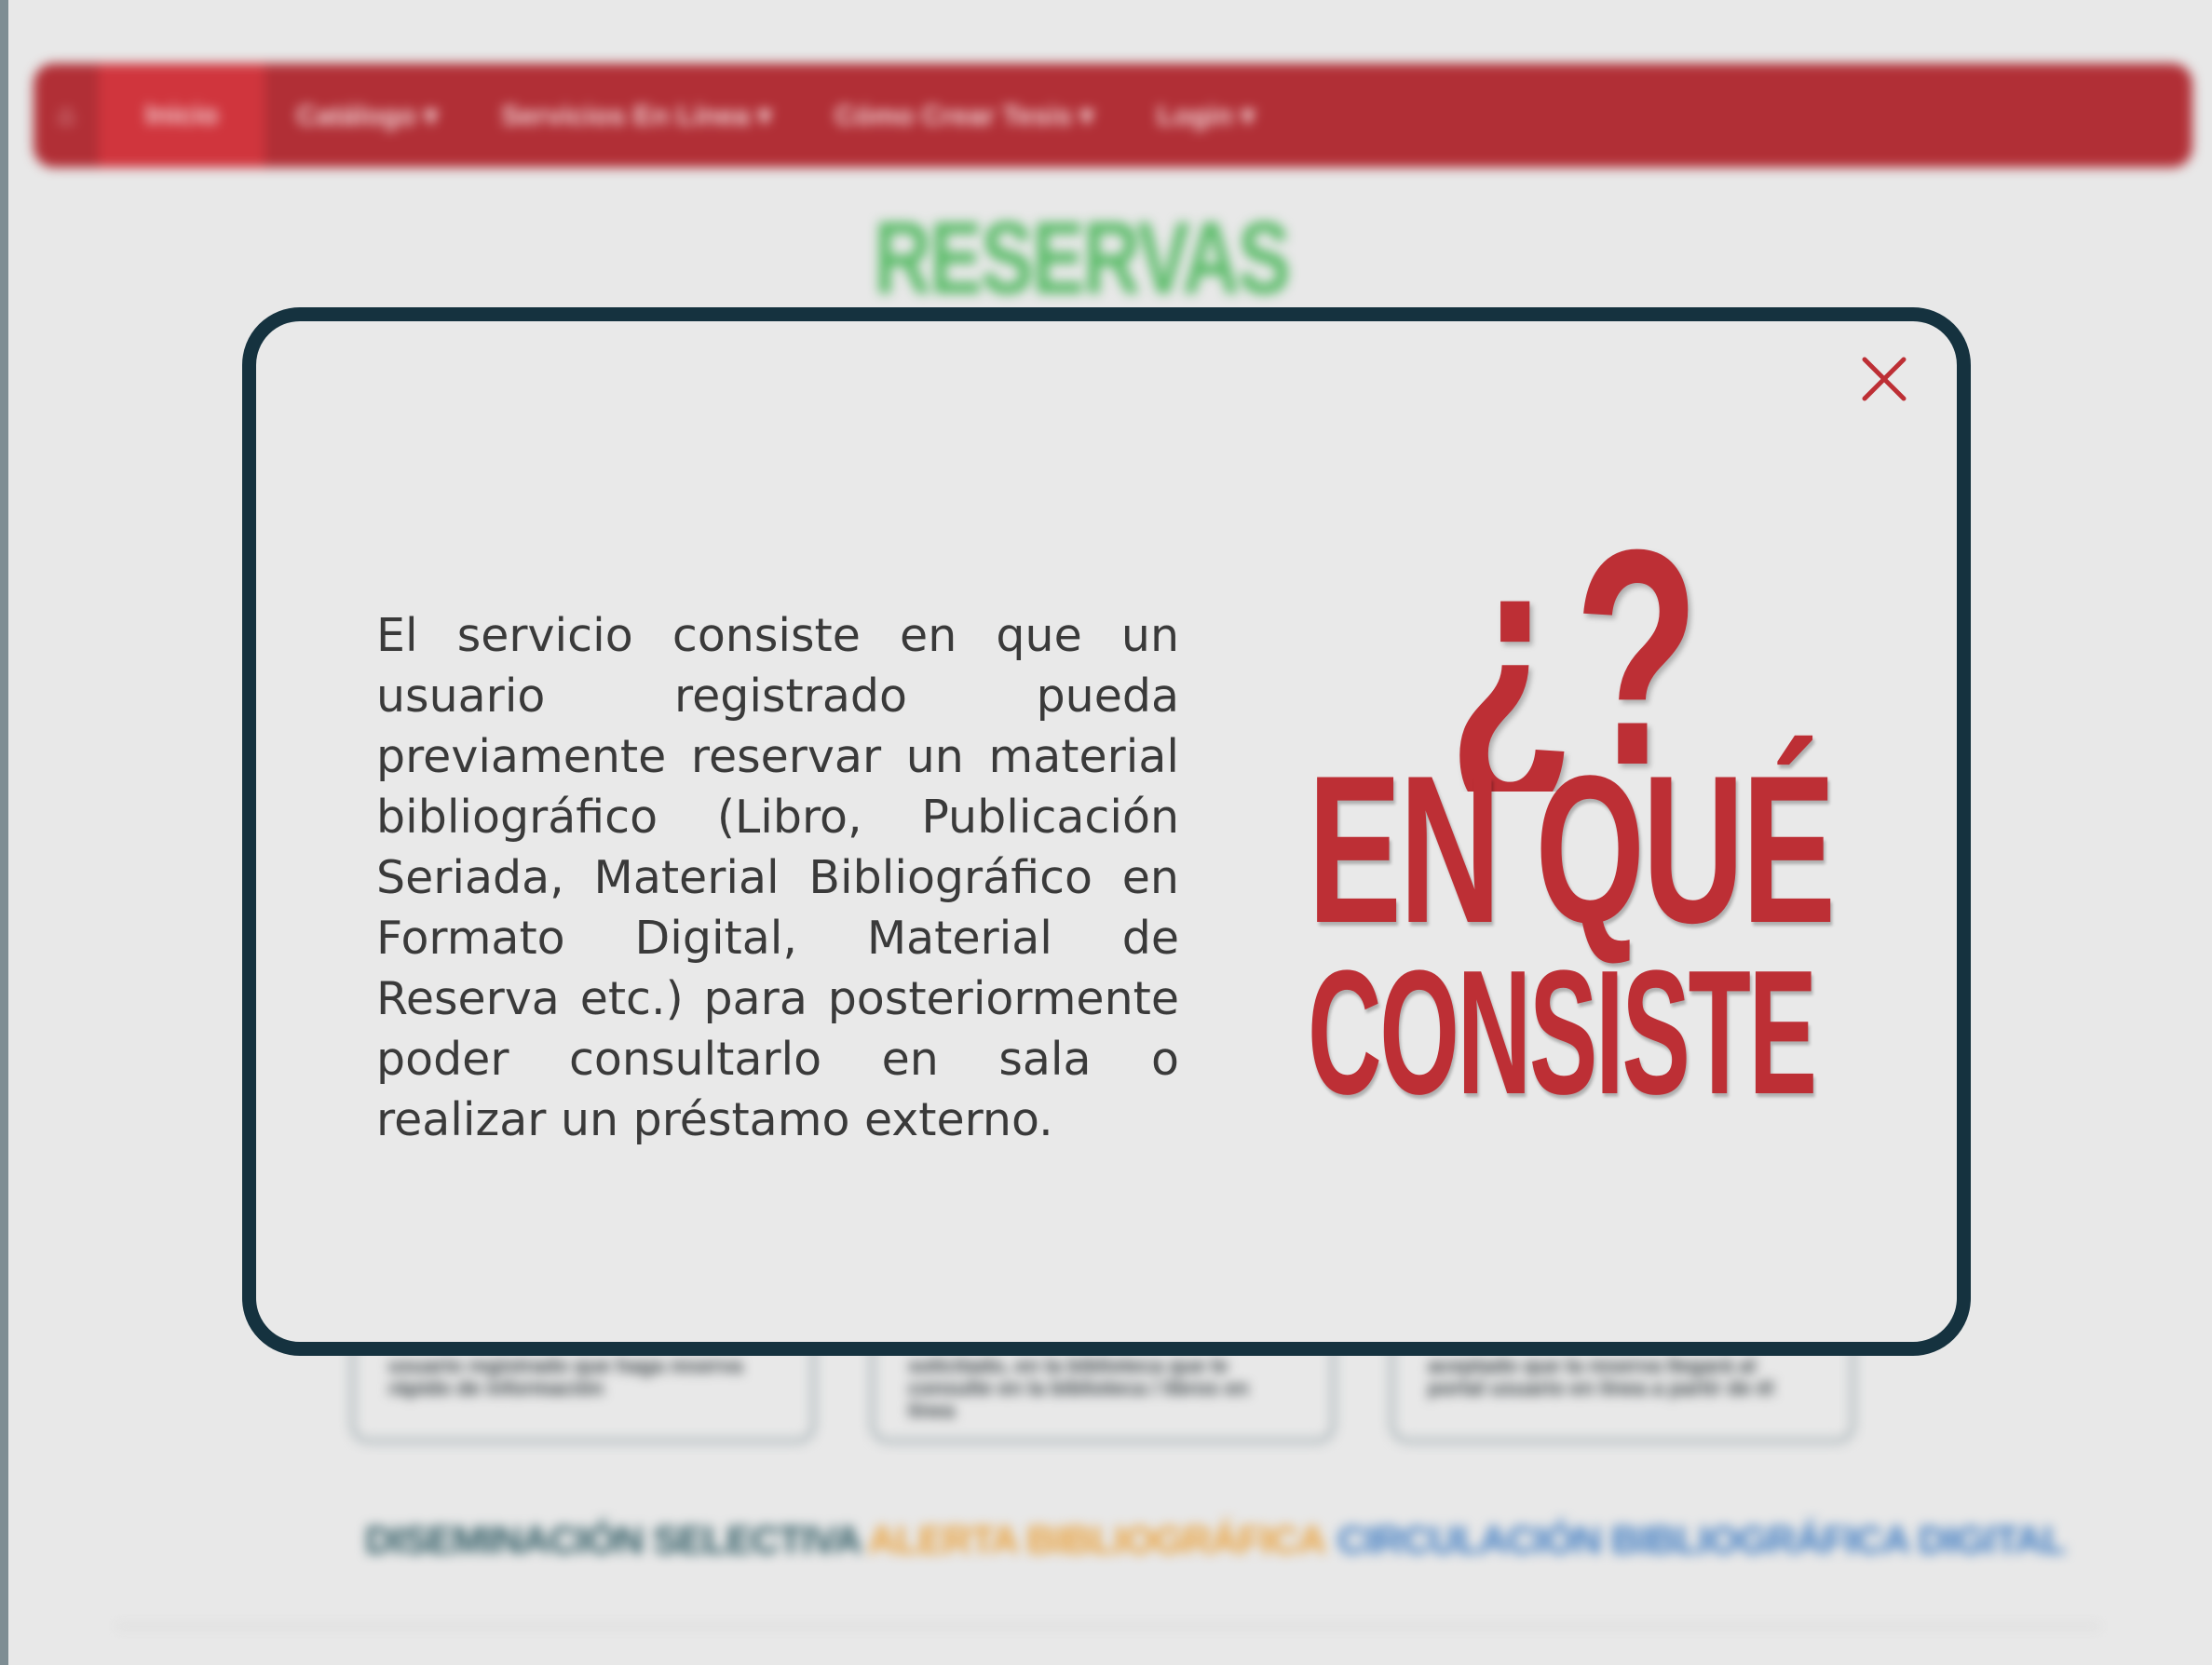 The image size is (2212, 1665). I want to click on nav-item-servicios: Servicios En Línea ▾, so click(636, 115).